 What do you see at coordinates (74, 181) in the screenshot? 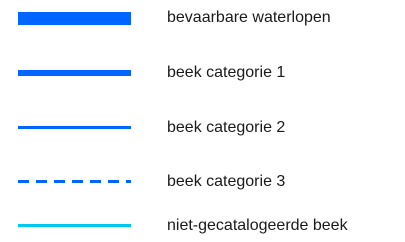
I see `brook-category-3-dashed-line-symbol` at bounding box center [74, 181].